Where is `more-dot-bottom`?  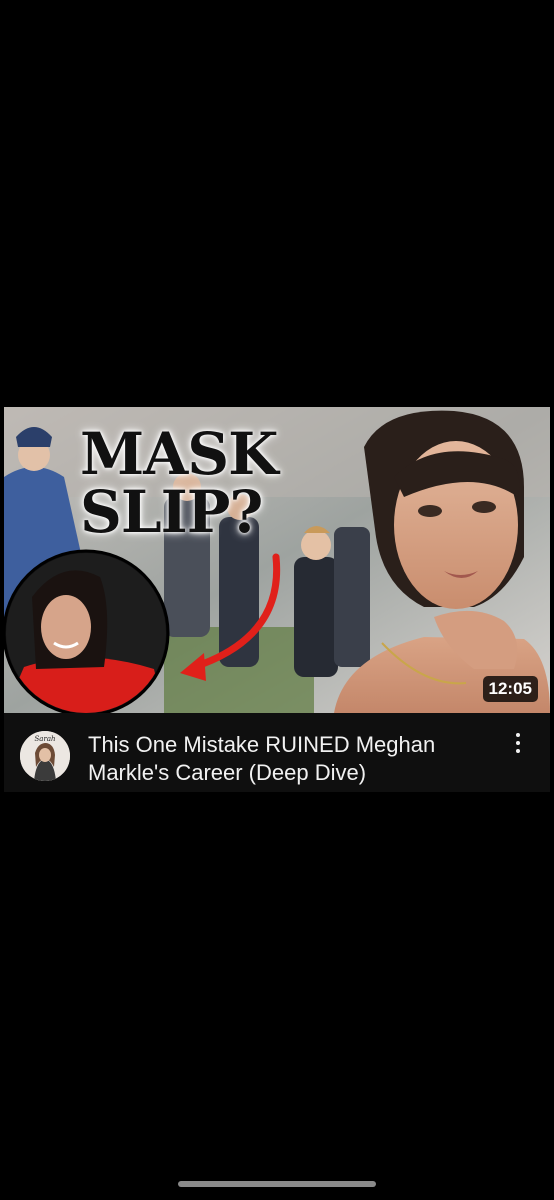 more-dot-bottom is located at coordinates (518, 751).